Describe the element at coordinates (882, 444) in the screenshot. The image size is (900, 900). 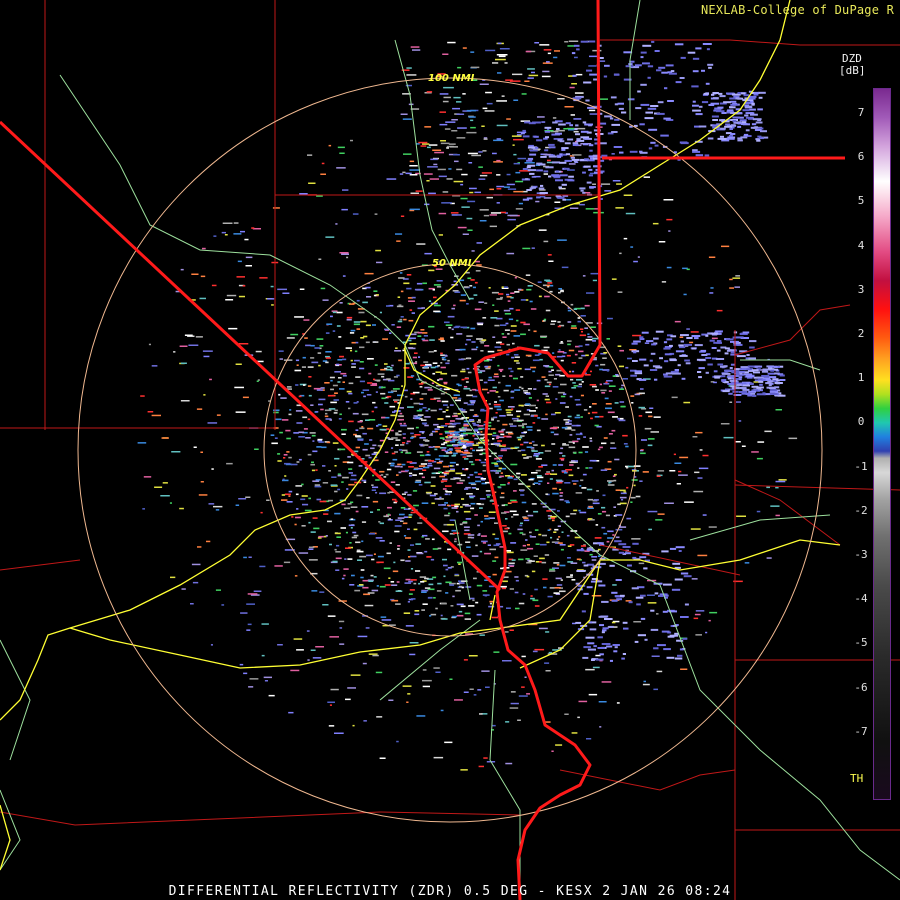
I see `color-scale-bar` at that location.